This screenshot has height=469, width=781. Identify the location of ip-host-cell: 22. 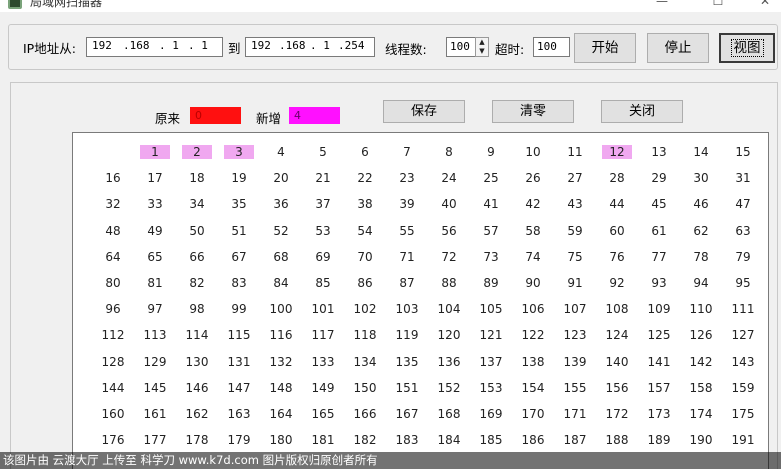
(365, 178).